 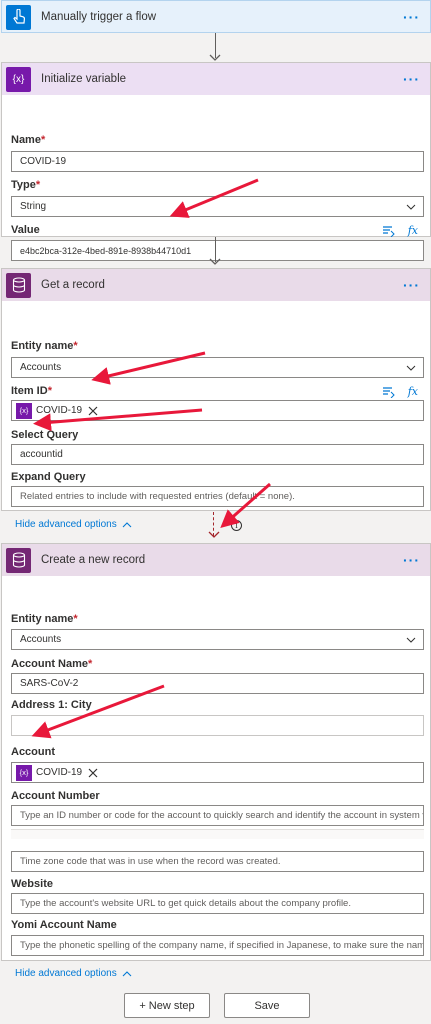 I want to click on init-variable-title: Initialize variable, so click(x=84, y=79).